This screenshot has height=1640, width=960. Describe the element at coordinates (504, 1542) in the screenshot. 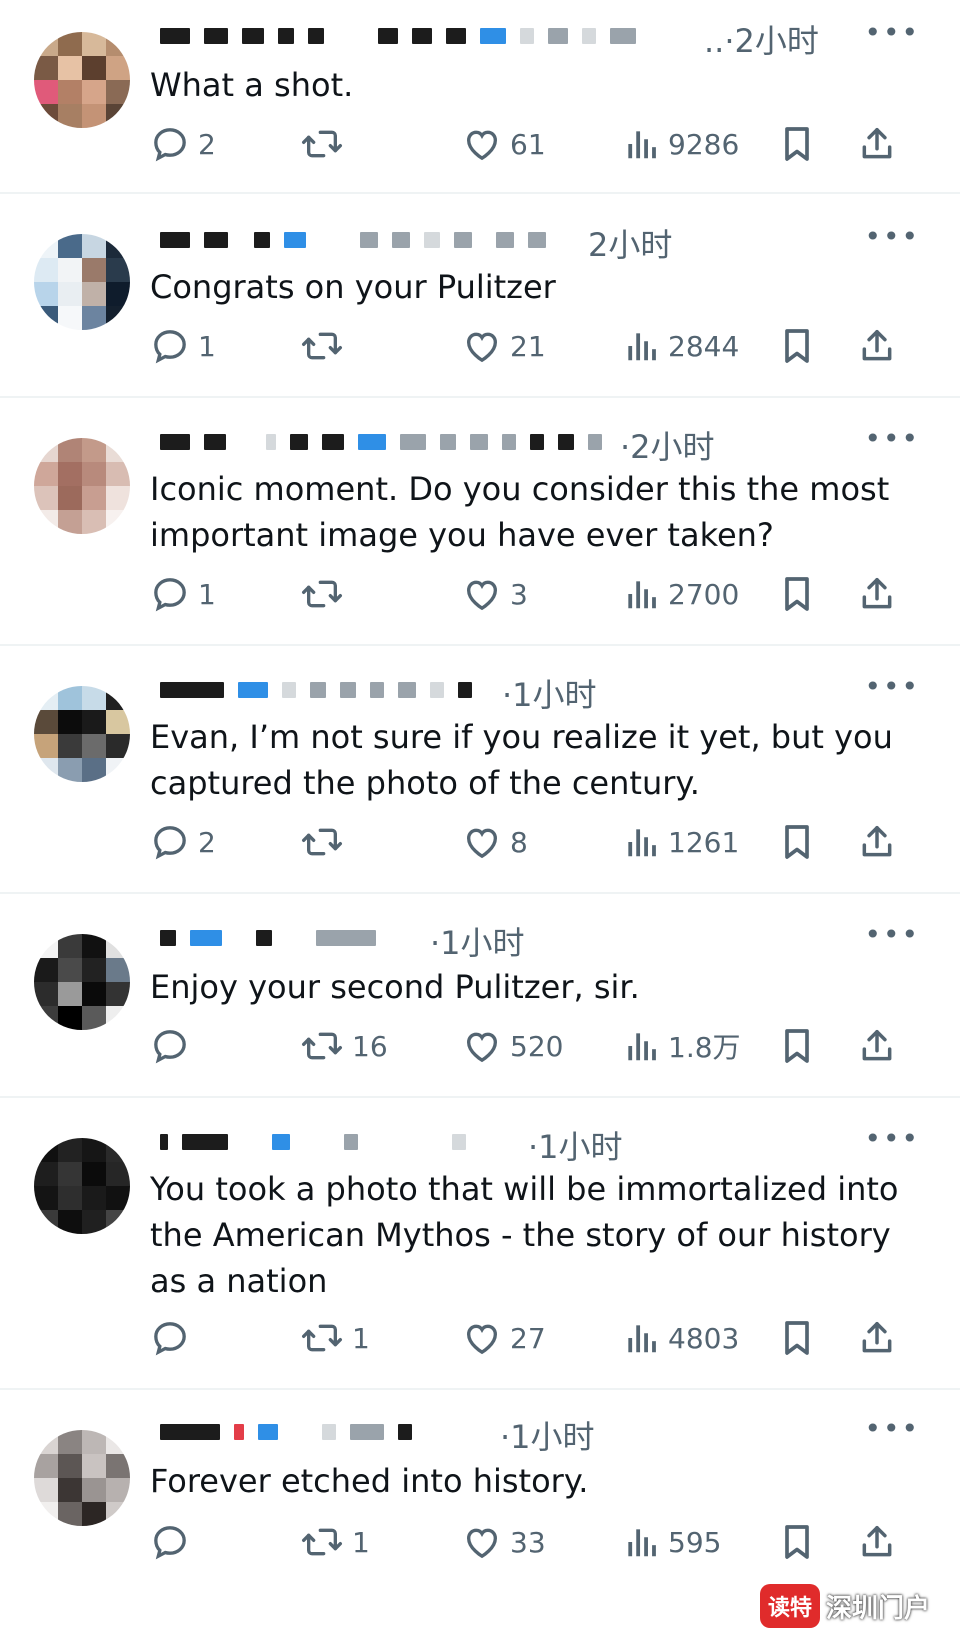

I see `like-button: 33` at that location.